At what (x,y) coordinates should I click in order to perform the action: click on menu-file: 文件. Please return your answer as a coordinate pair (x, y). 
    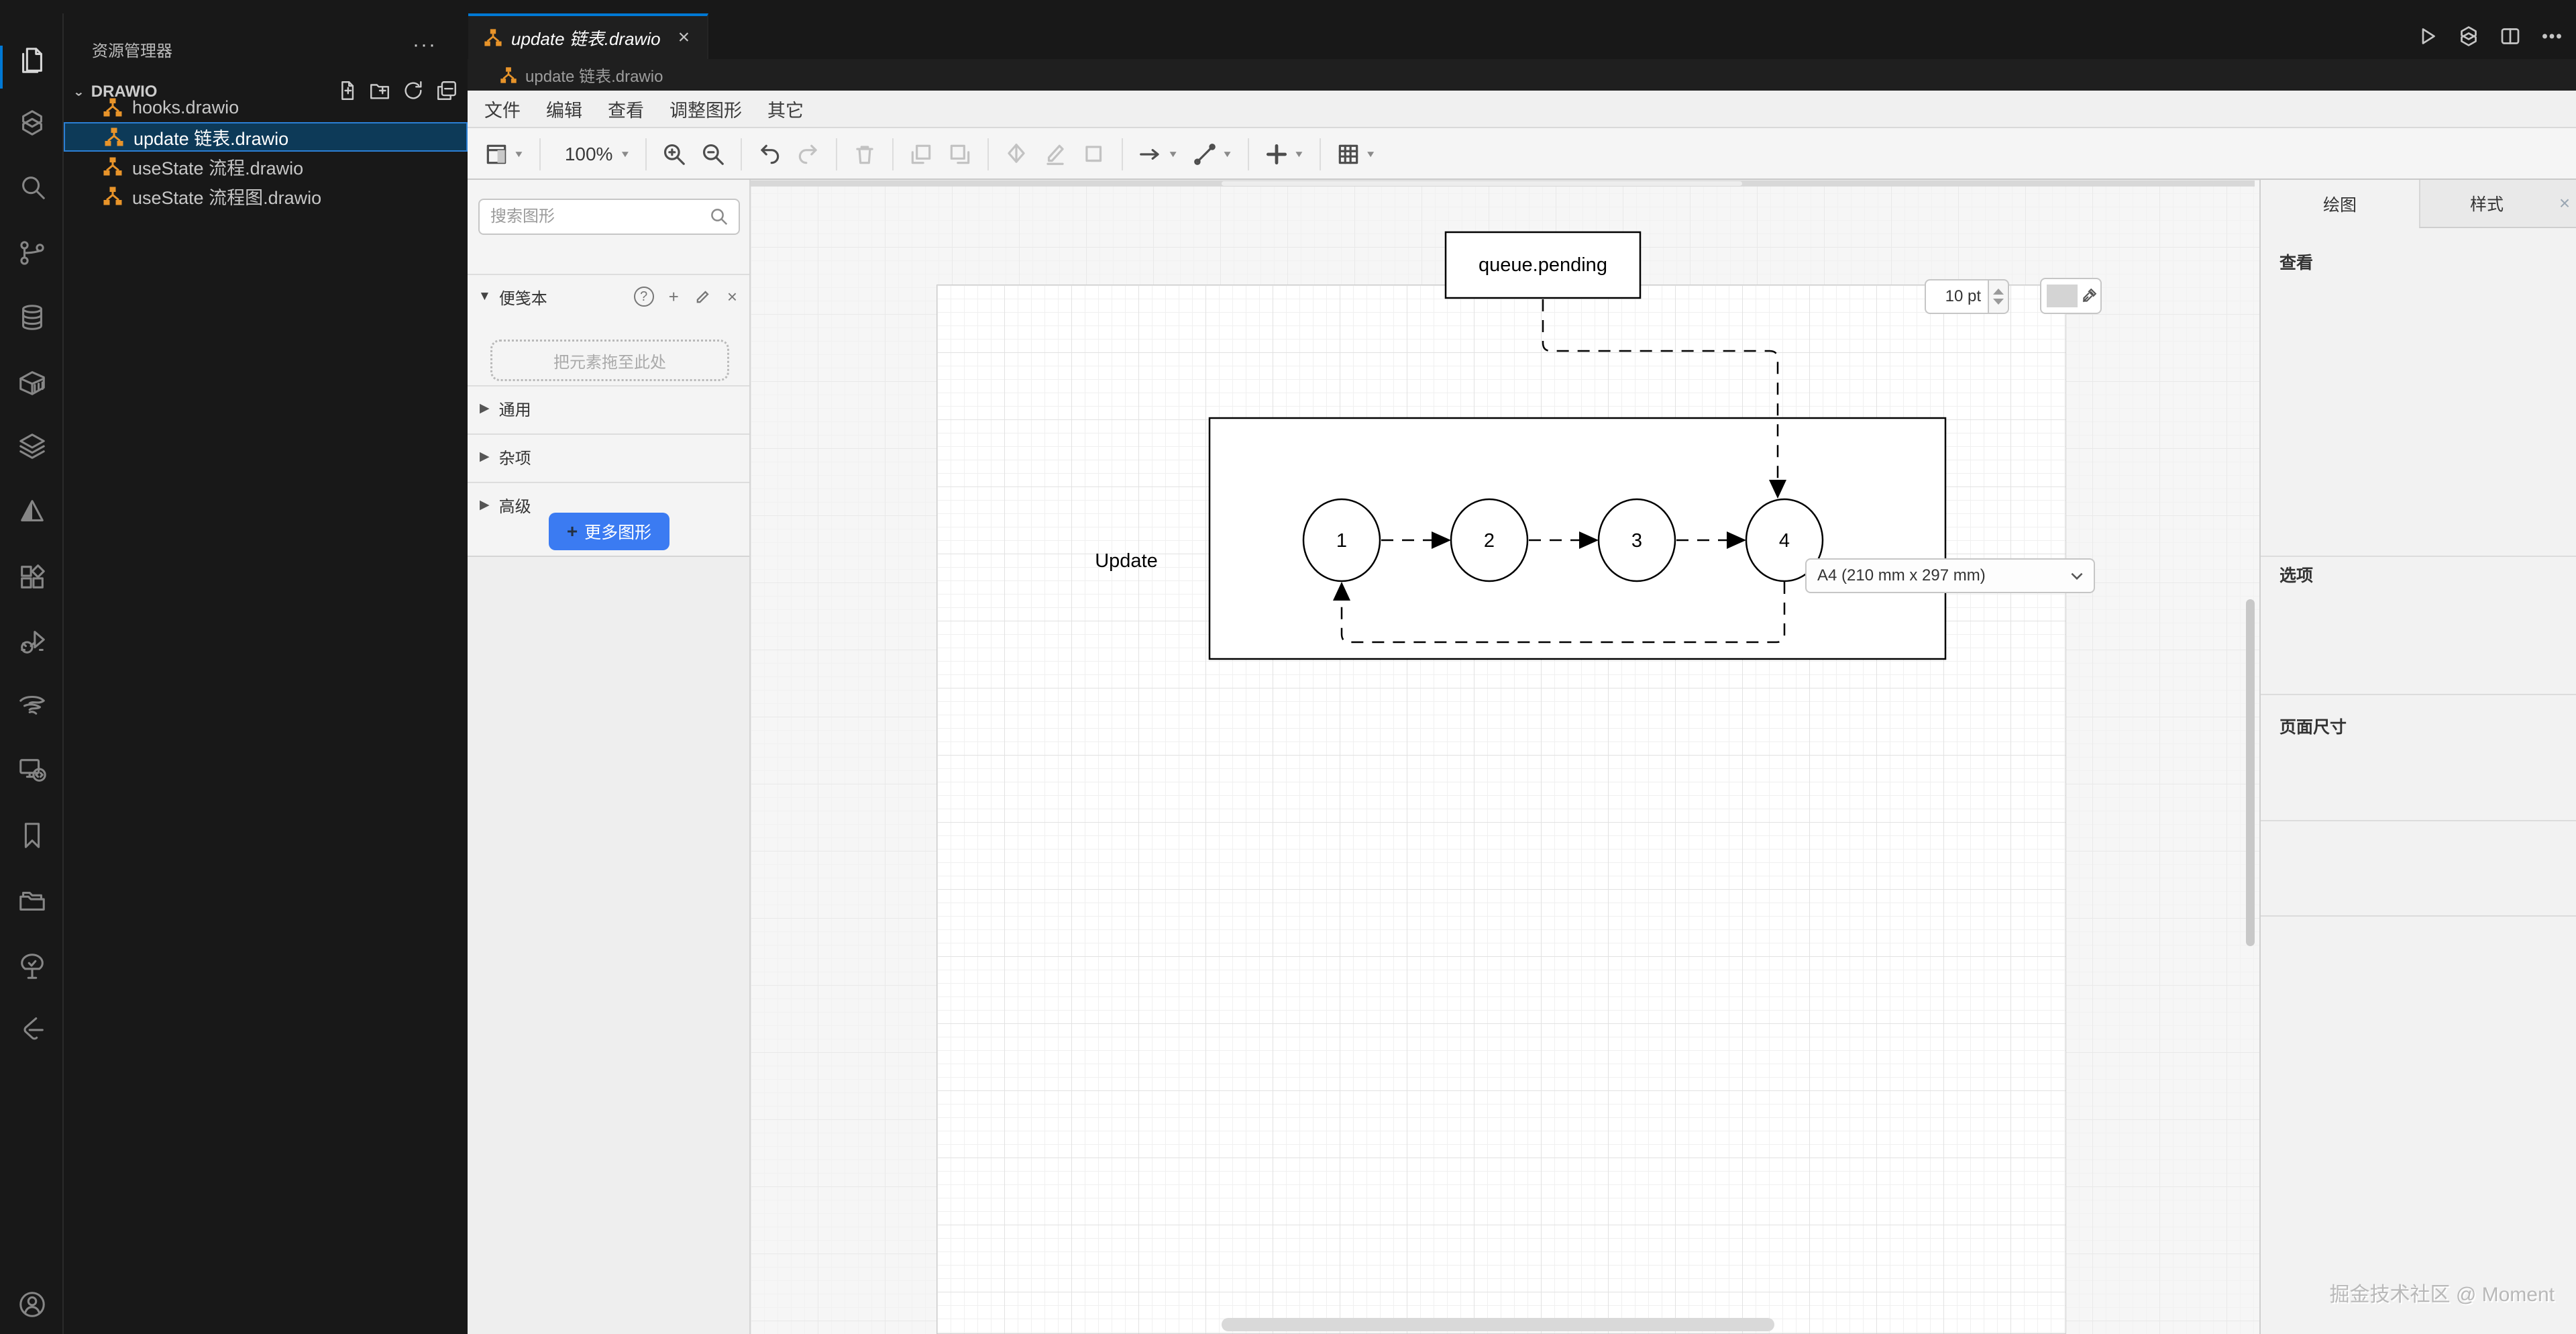
    Looking at the image, I should click on (502, 109).